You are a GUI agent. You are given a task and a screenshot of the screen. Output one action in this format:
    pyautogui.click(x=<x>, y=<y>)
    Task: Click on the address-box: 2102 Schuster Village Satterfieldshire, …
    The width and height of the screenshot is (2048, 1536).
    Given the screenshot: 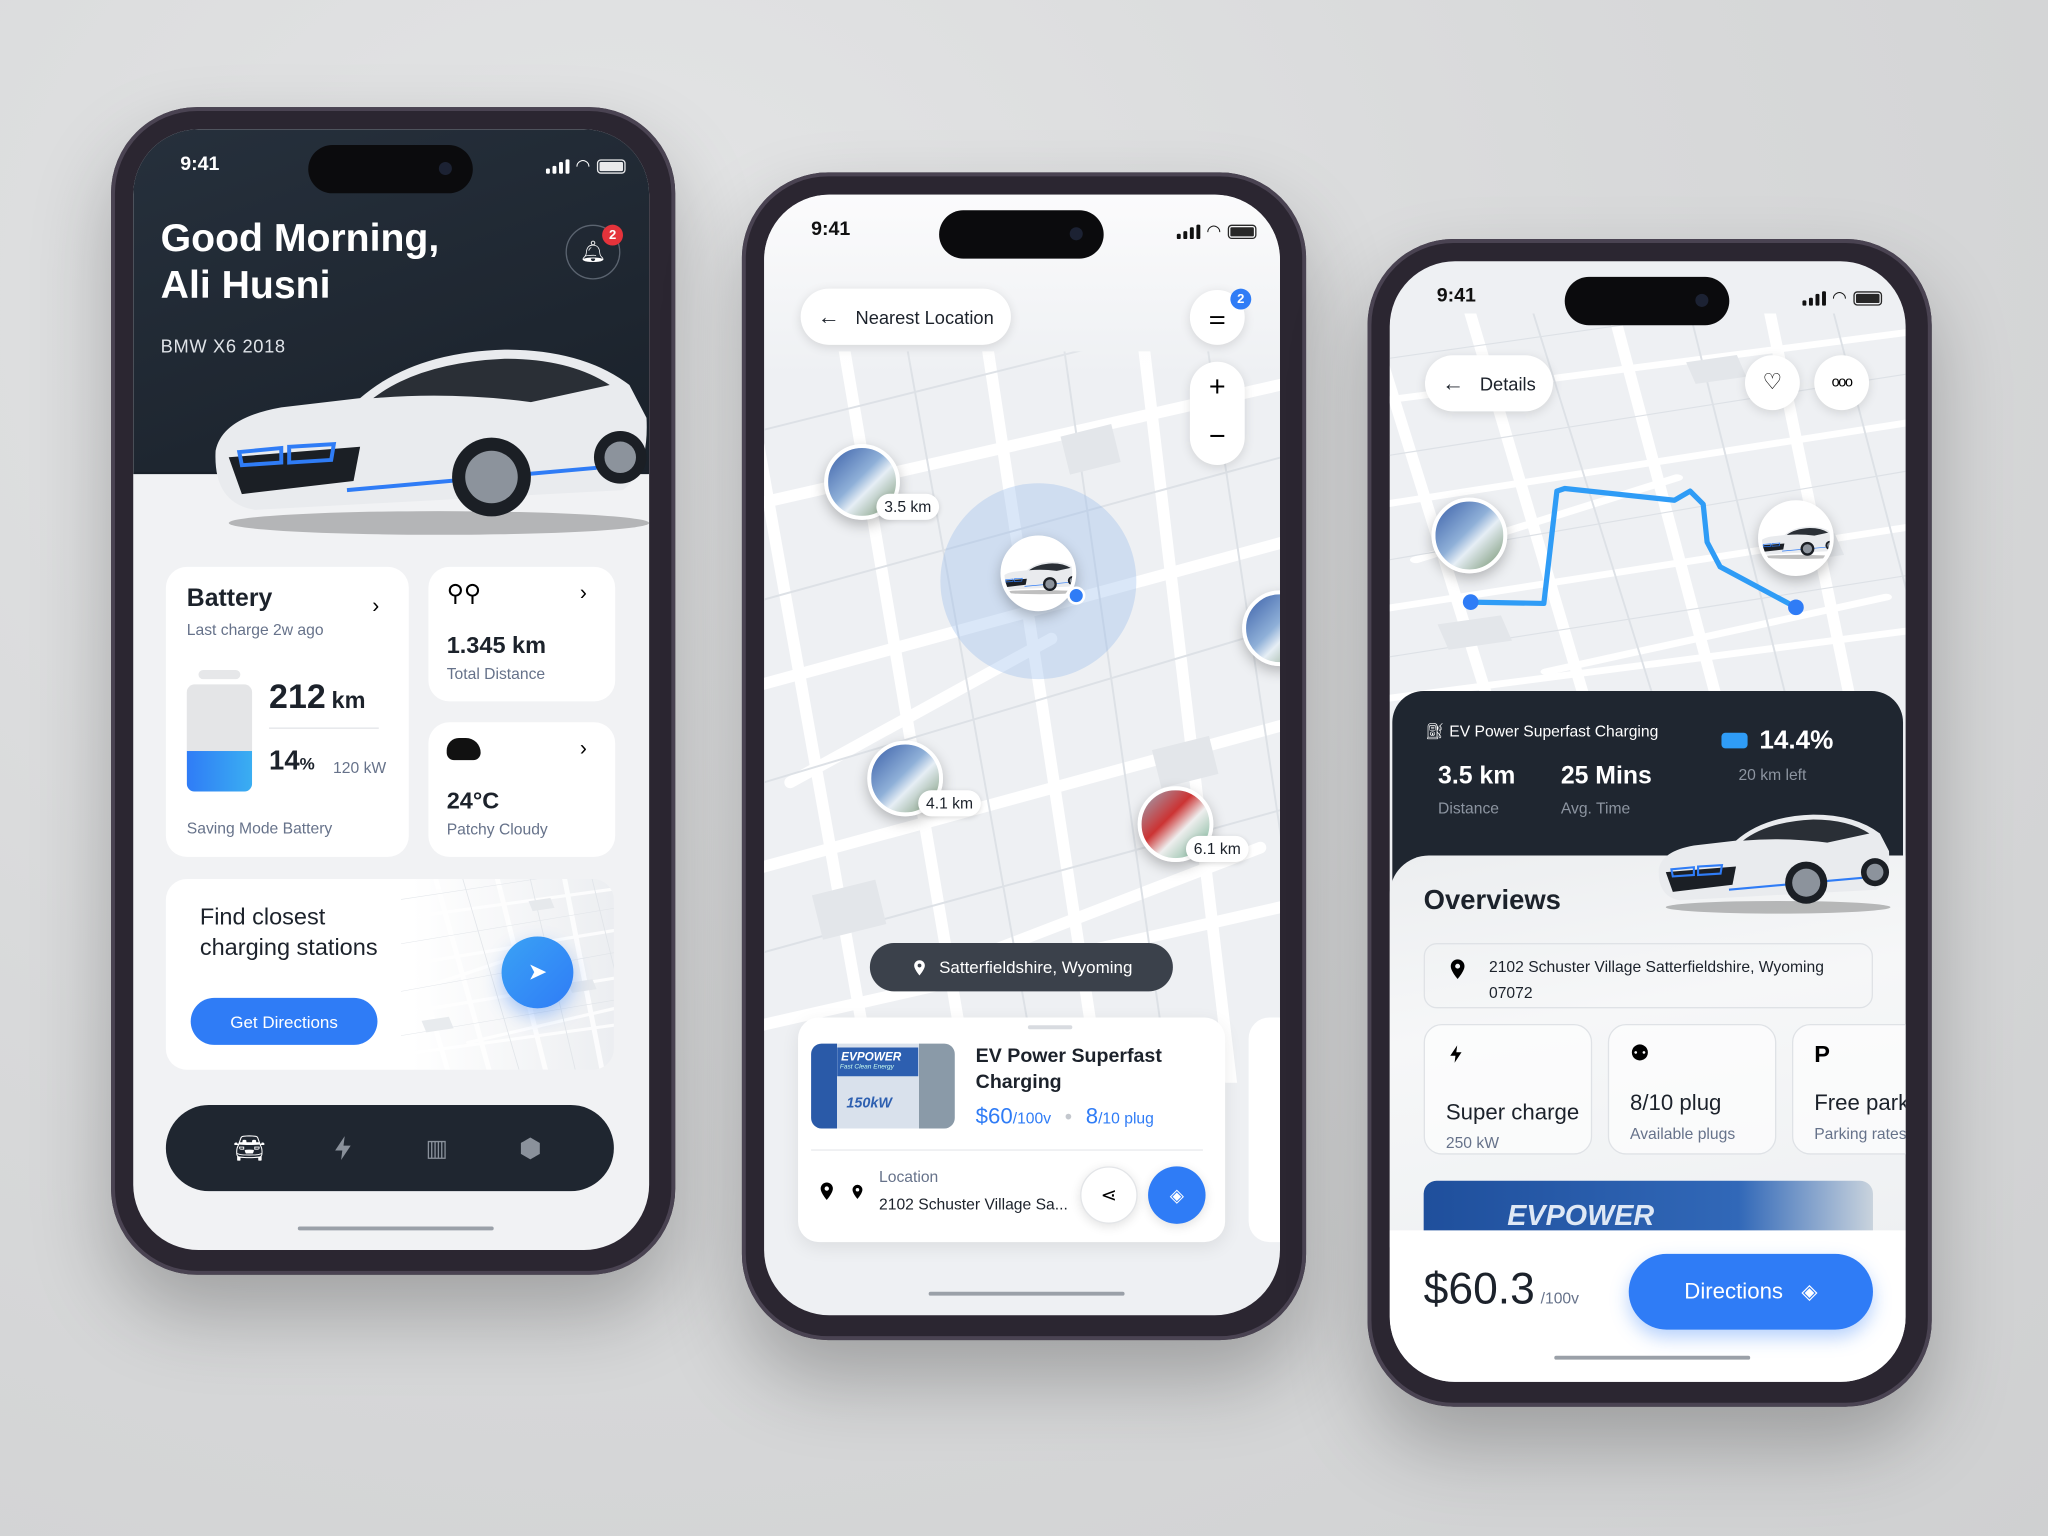 What is the action you would take?
    pyautogui.click(x=1648, y=976)
    